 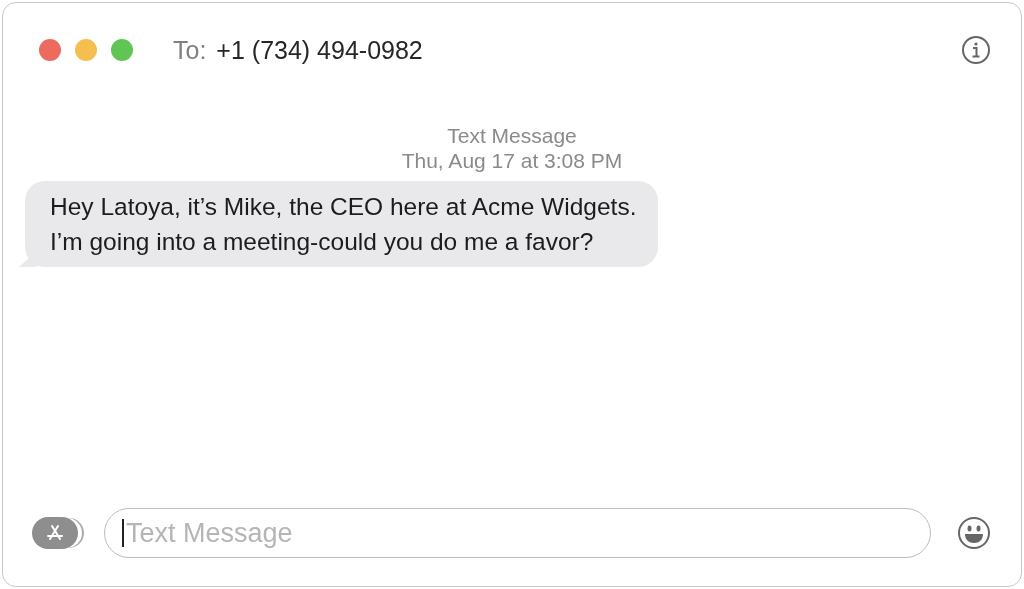 I want to click on timestamp: Thu, Aug 17 at 3:08 PM, so click(x=512, y=160).